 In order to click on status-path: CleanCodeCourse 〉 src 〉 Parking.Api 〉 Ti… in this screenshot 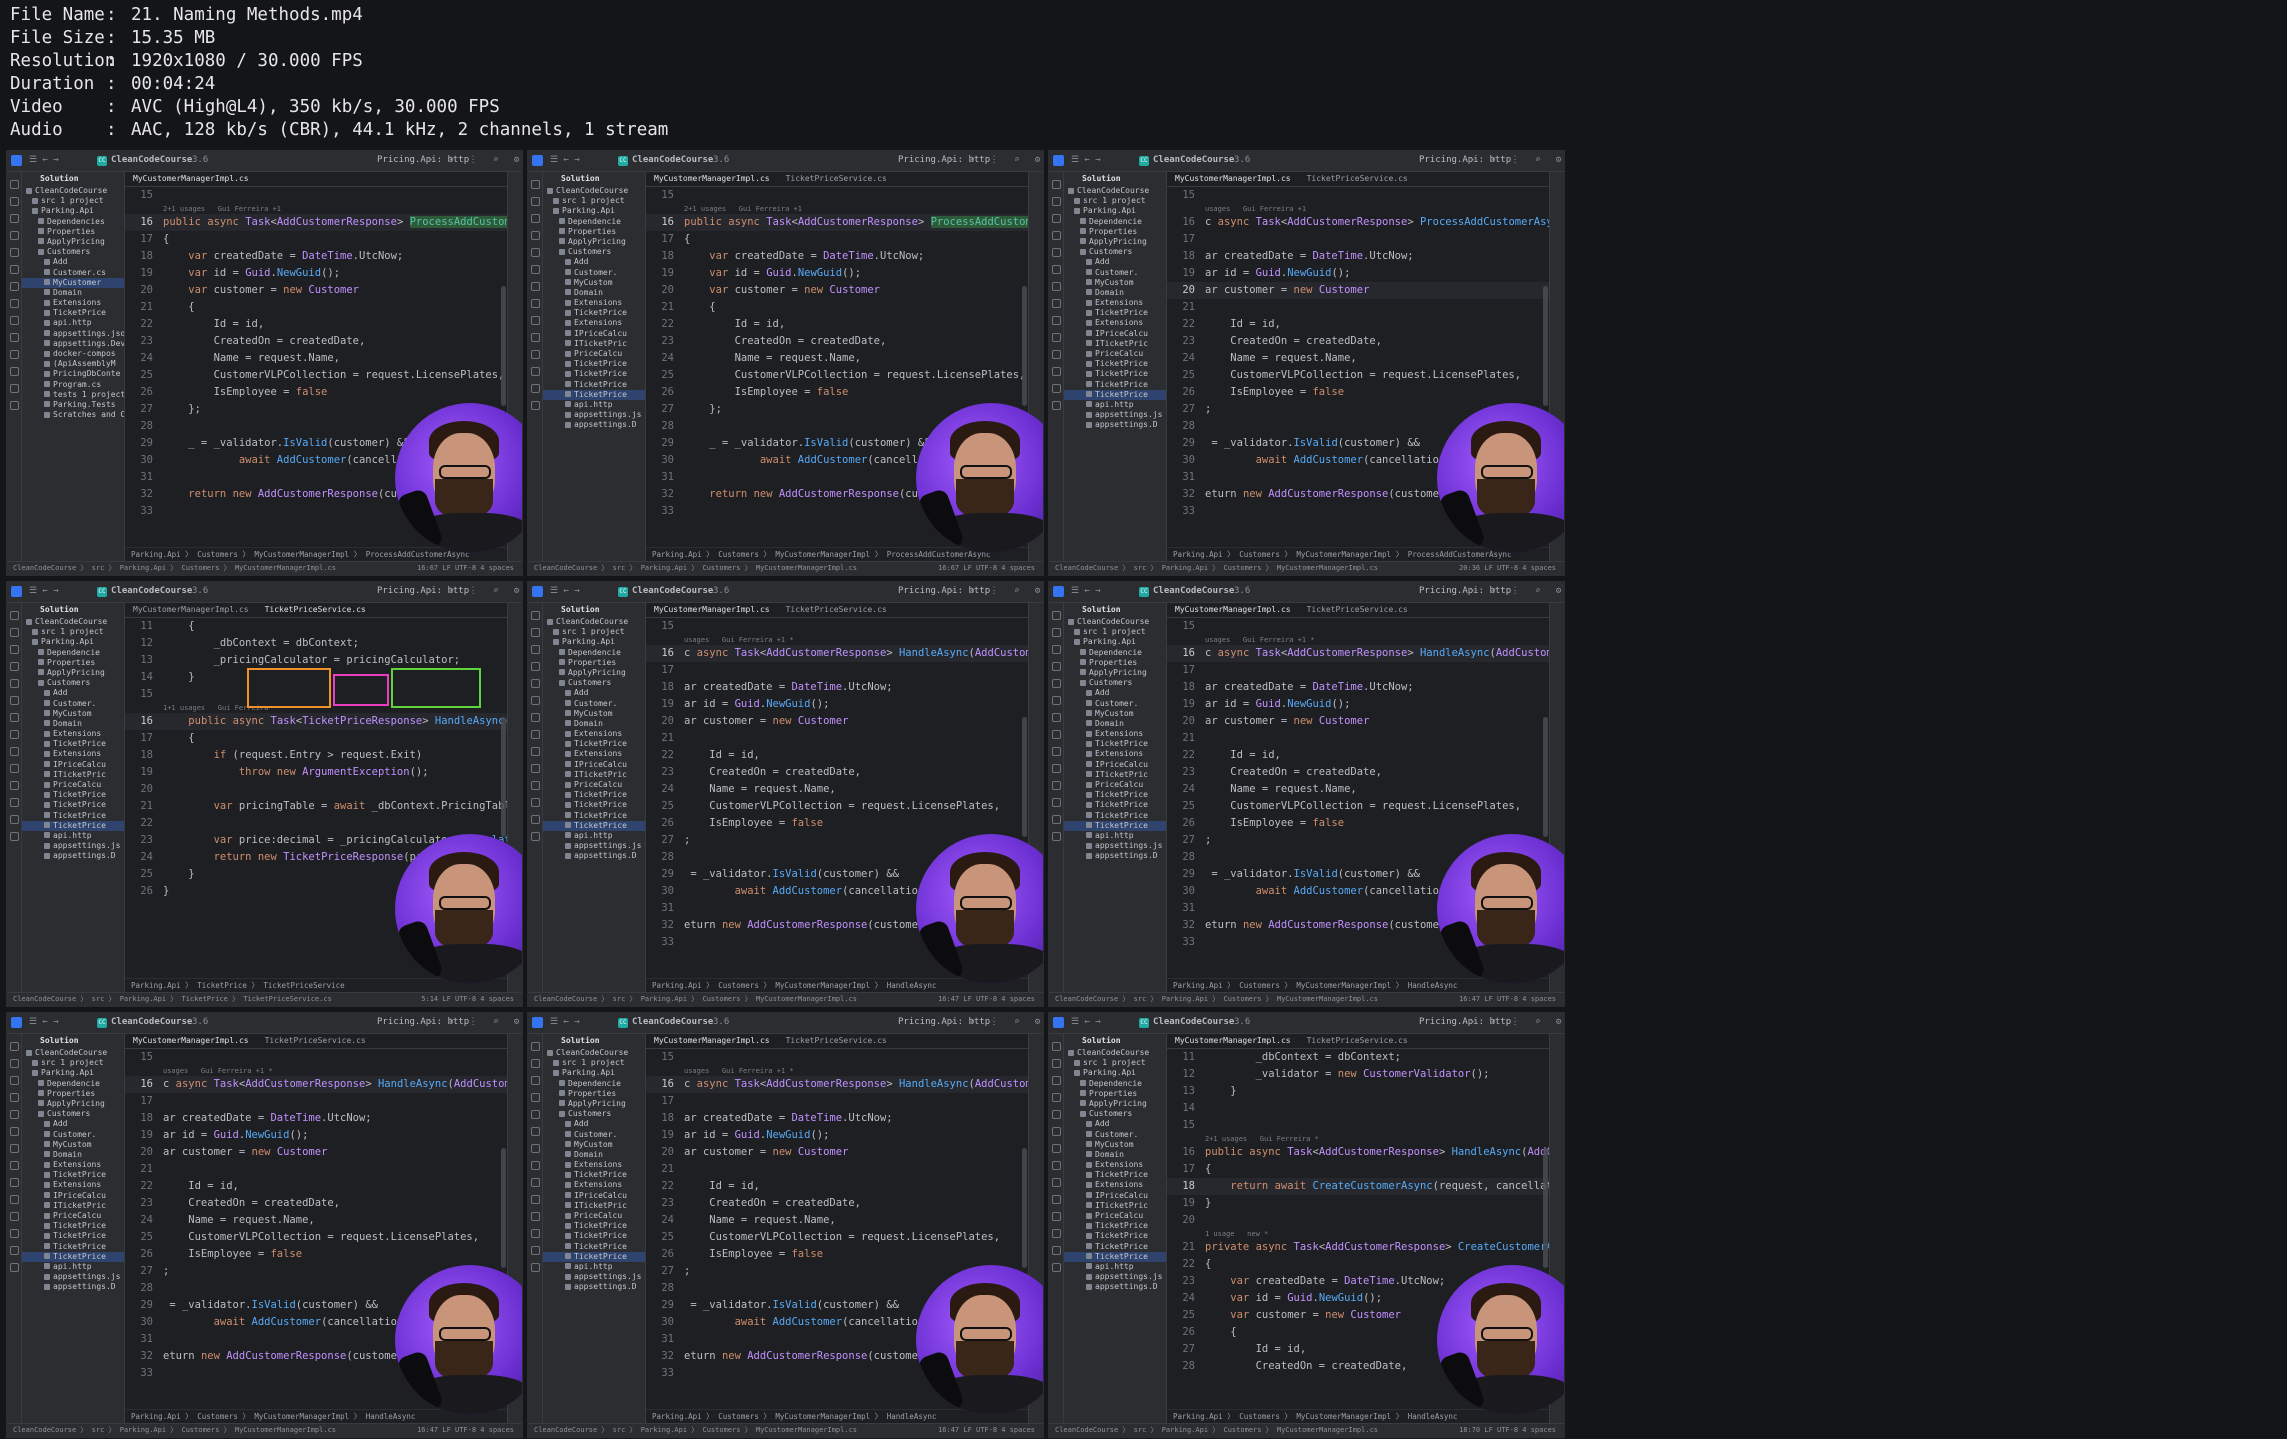, I will do `click(172, 999)`.